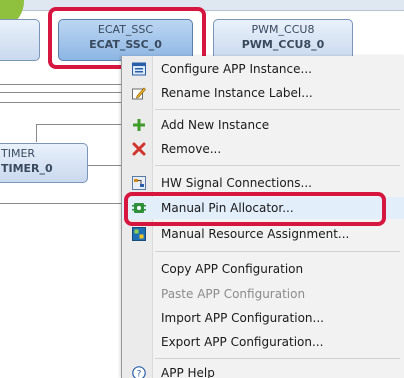 The width and height of the screenshot is (404, 378). I want to click on app-block-pwm-ccu8: PWM_CCU8 PWM_CCU8_0, so click(283, 40).